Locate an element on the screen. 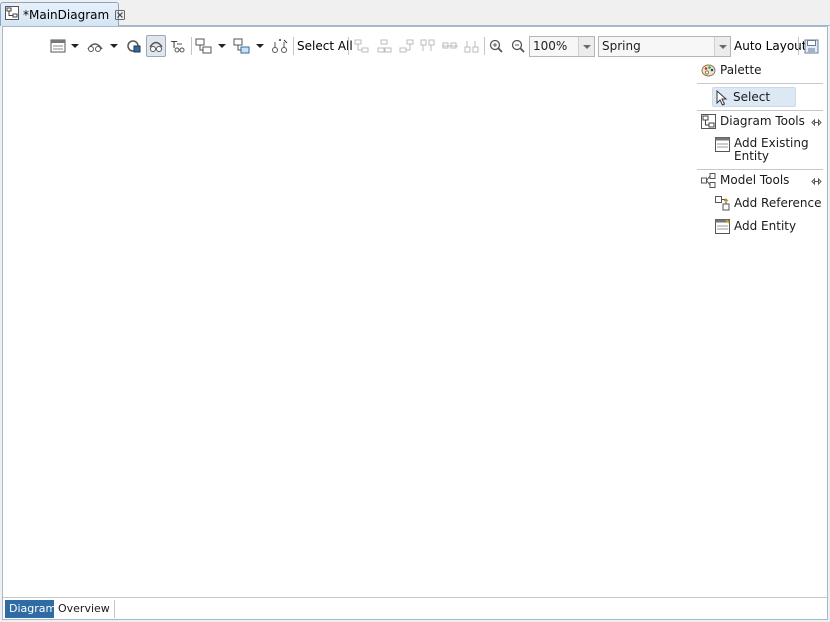  tab-main-diagram: *MainDiagram is located at coordinates (63, 14).